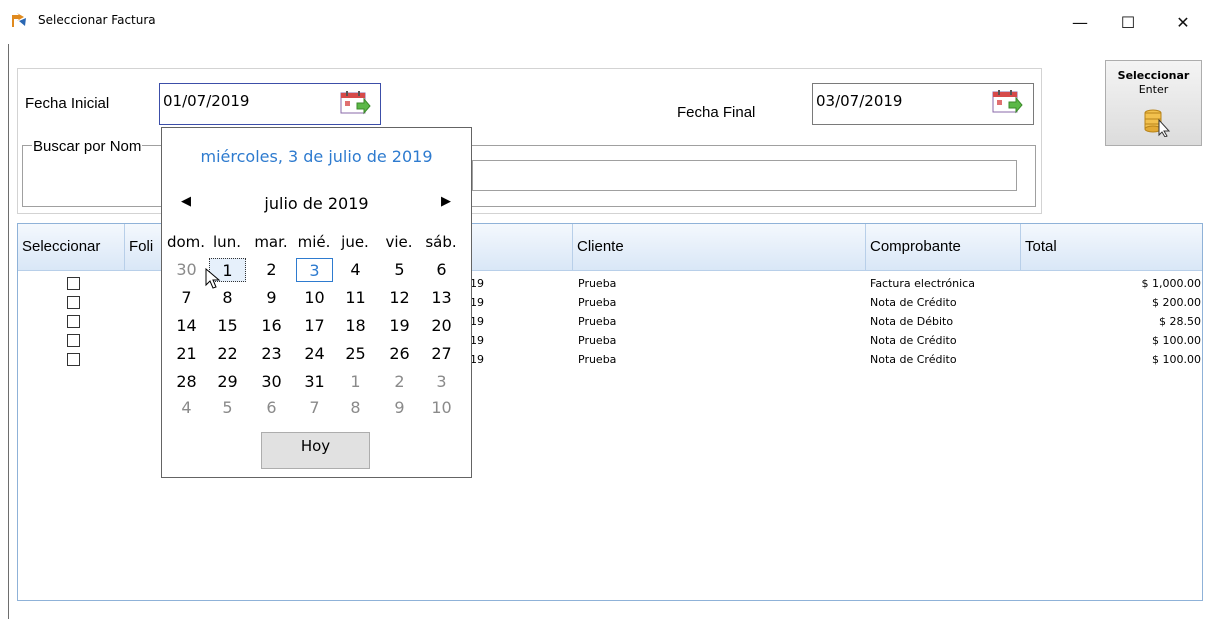 The width and height of the screenshot is (1215, 619). What do you see at coordinates (1171, 283) in the screenshot?
I see `cell-total: $ 1,000.00` at bounding box center [1171, 283].